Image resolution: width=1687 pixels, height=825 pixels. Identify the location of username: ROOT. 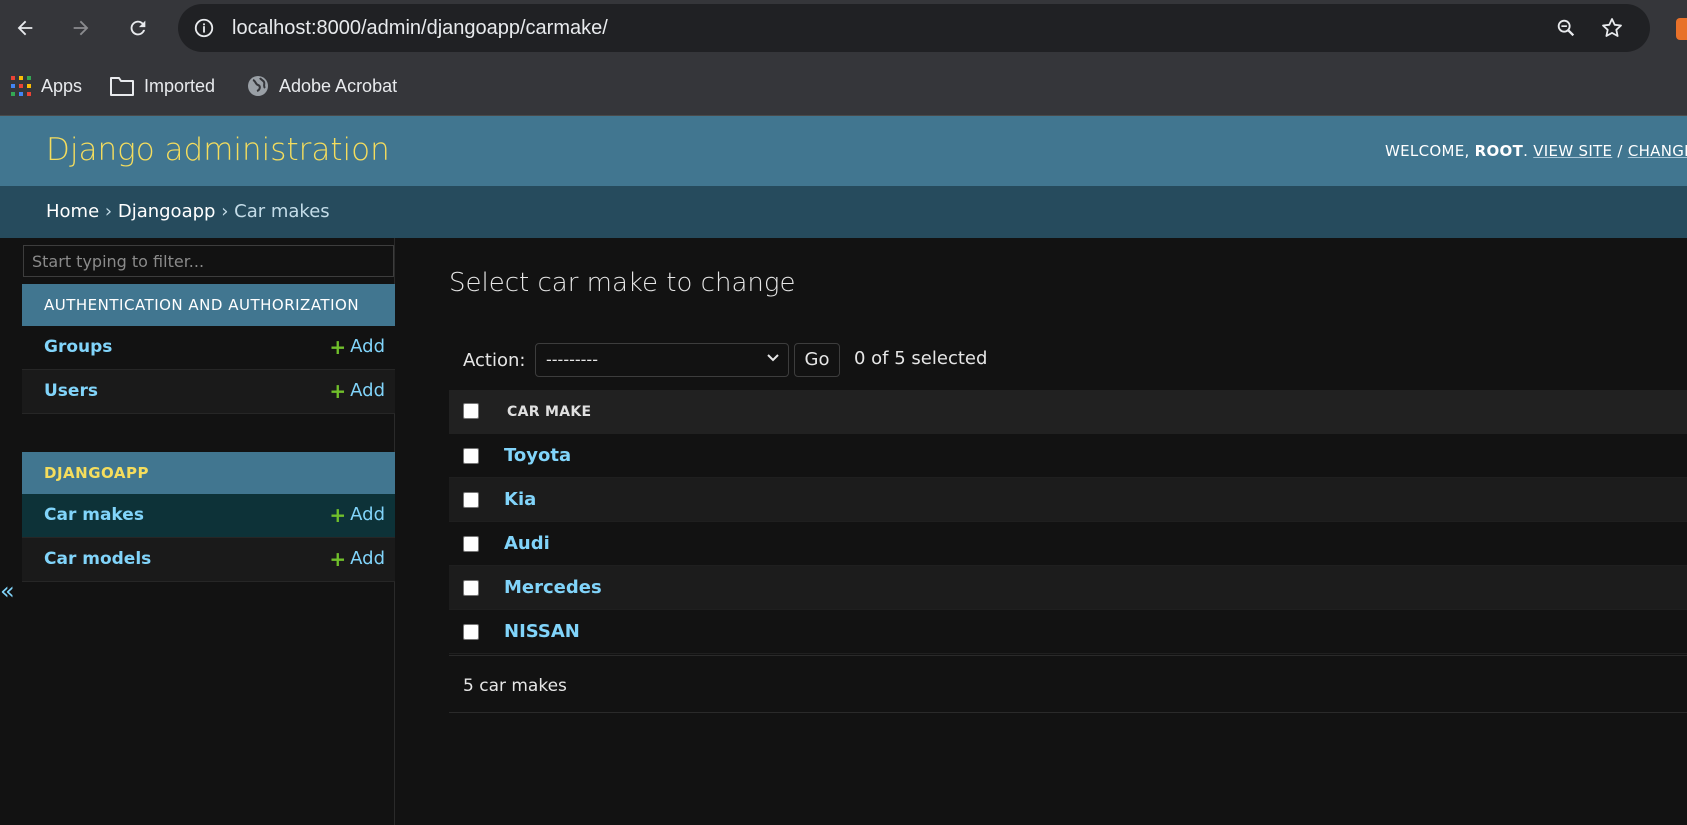
(1499, 151).